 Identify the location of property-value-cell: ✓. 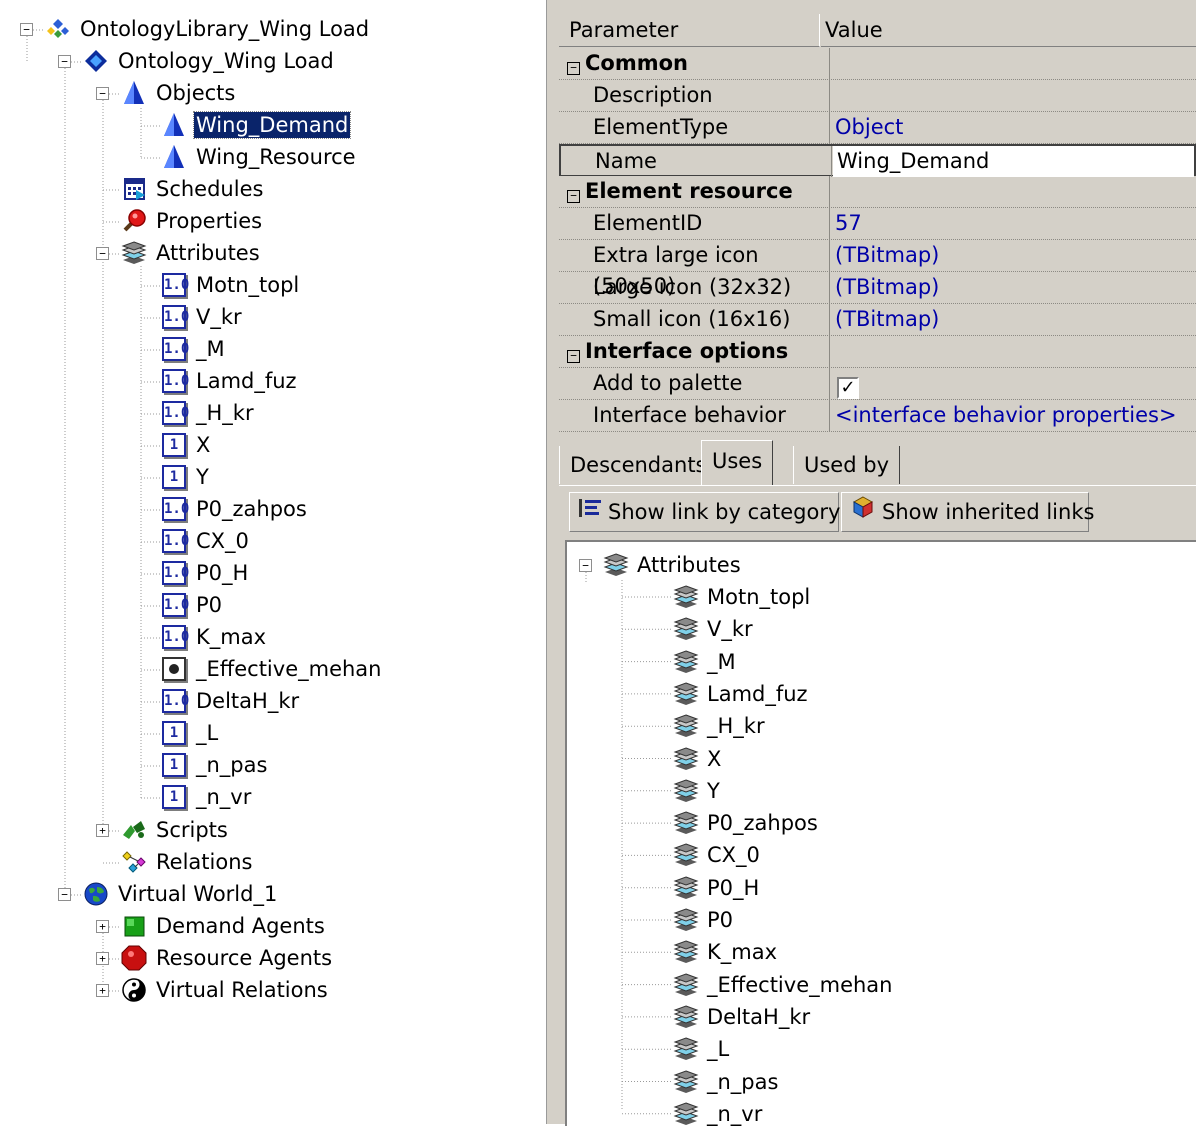
(1013, 383).